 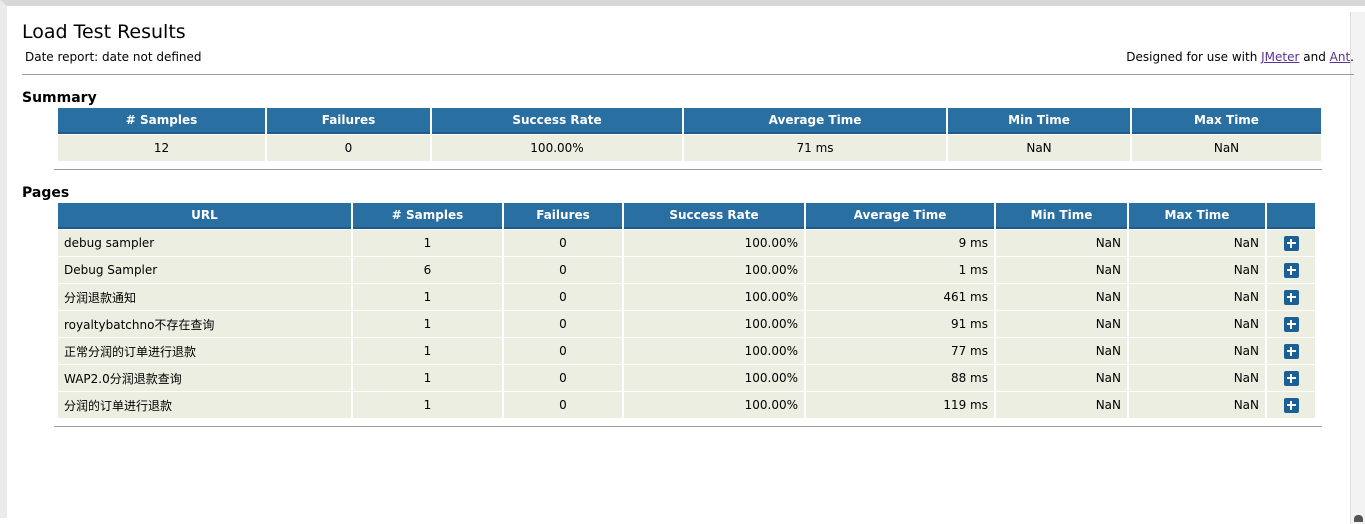 I want to click on row-url: debug sampler, so click(x=204, y=243).